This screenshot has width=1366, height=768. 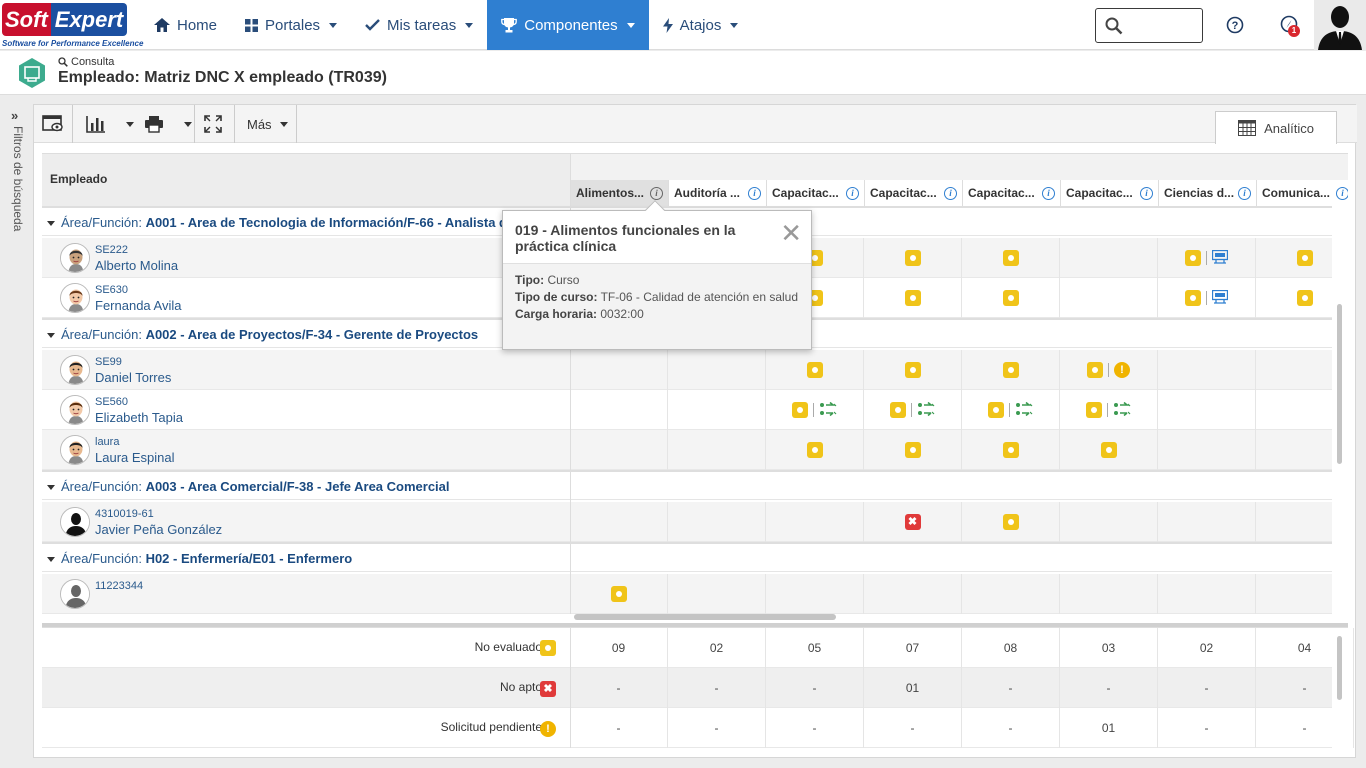 What do you see at coordinates (291, 25) in the screenshot?
I see `nav-portales: Portales` at bounding box center [291, 25].